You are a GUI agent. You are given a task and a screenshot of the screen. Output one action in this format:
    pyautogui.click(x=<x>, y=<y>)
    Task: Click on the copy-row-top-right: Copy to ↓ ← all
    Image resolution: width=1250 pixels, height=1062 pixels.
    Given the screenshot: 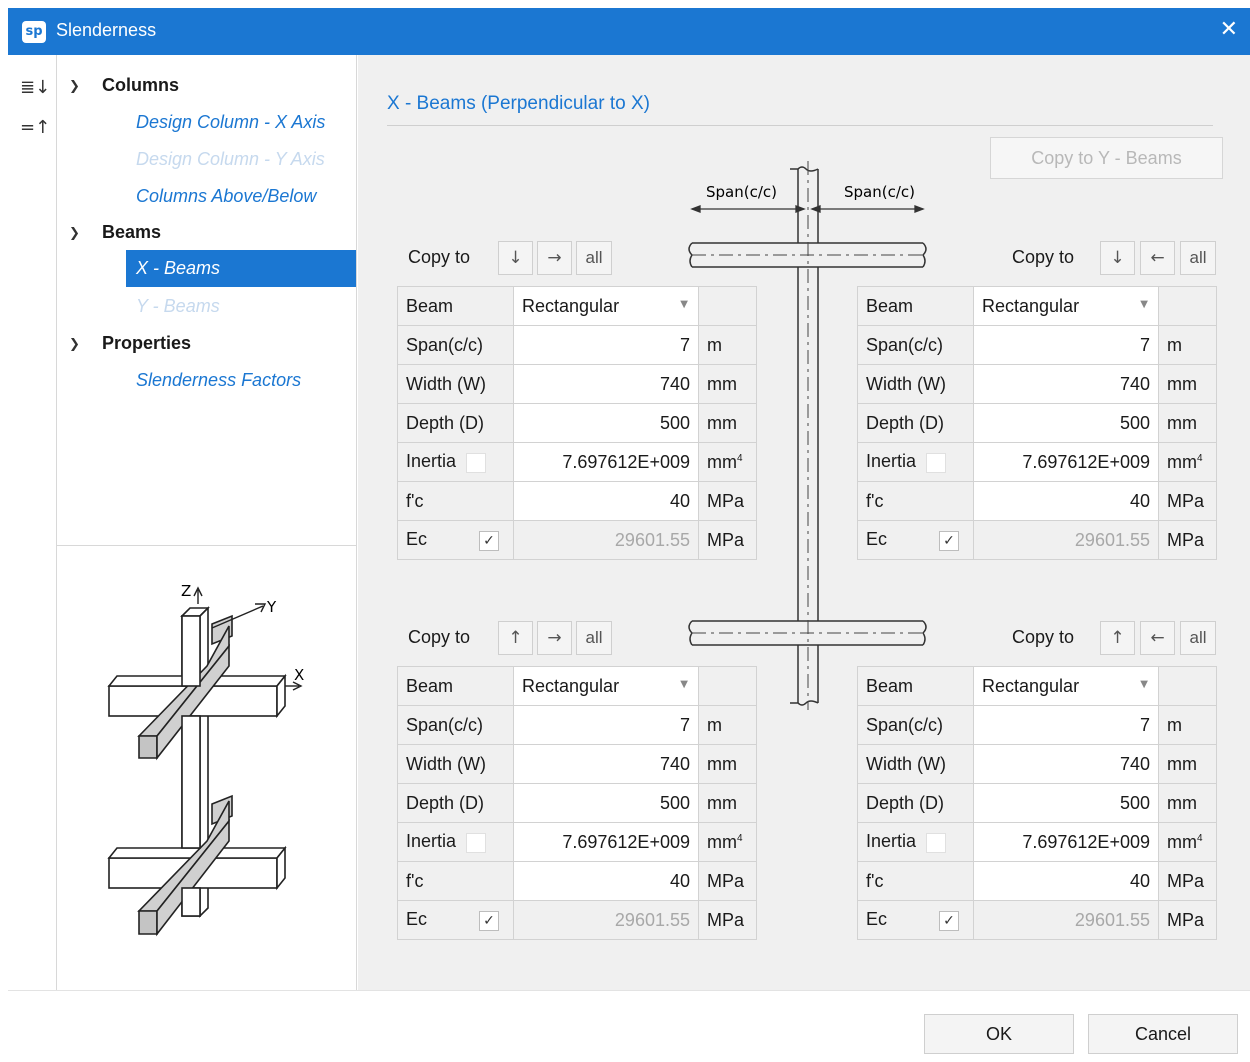 What is the action you would take?
    pyautogui.click(x=1117, y=258)
    